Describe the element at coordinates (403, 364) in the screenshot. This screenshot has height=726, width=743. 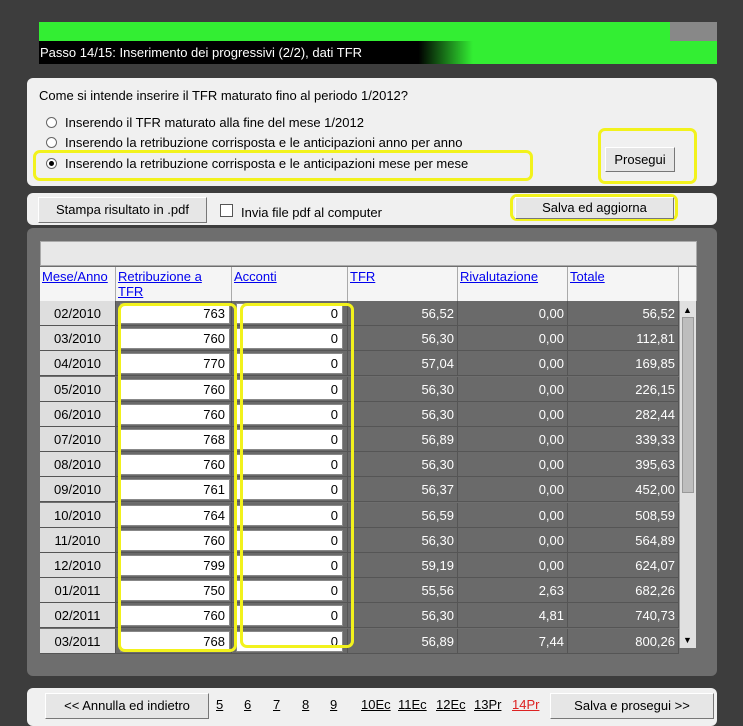
I see `tfr-cell: 57,04` at that location.